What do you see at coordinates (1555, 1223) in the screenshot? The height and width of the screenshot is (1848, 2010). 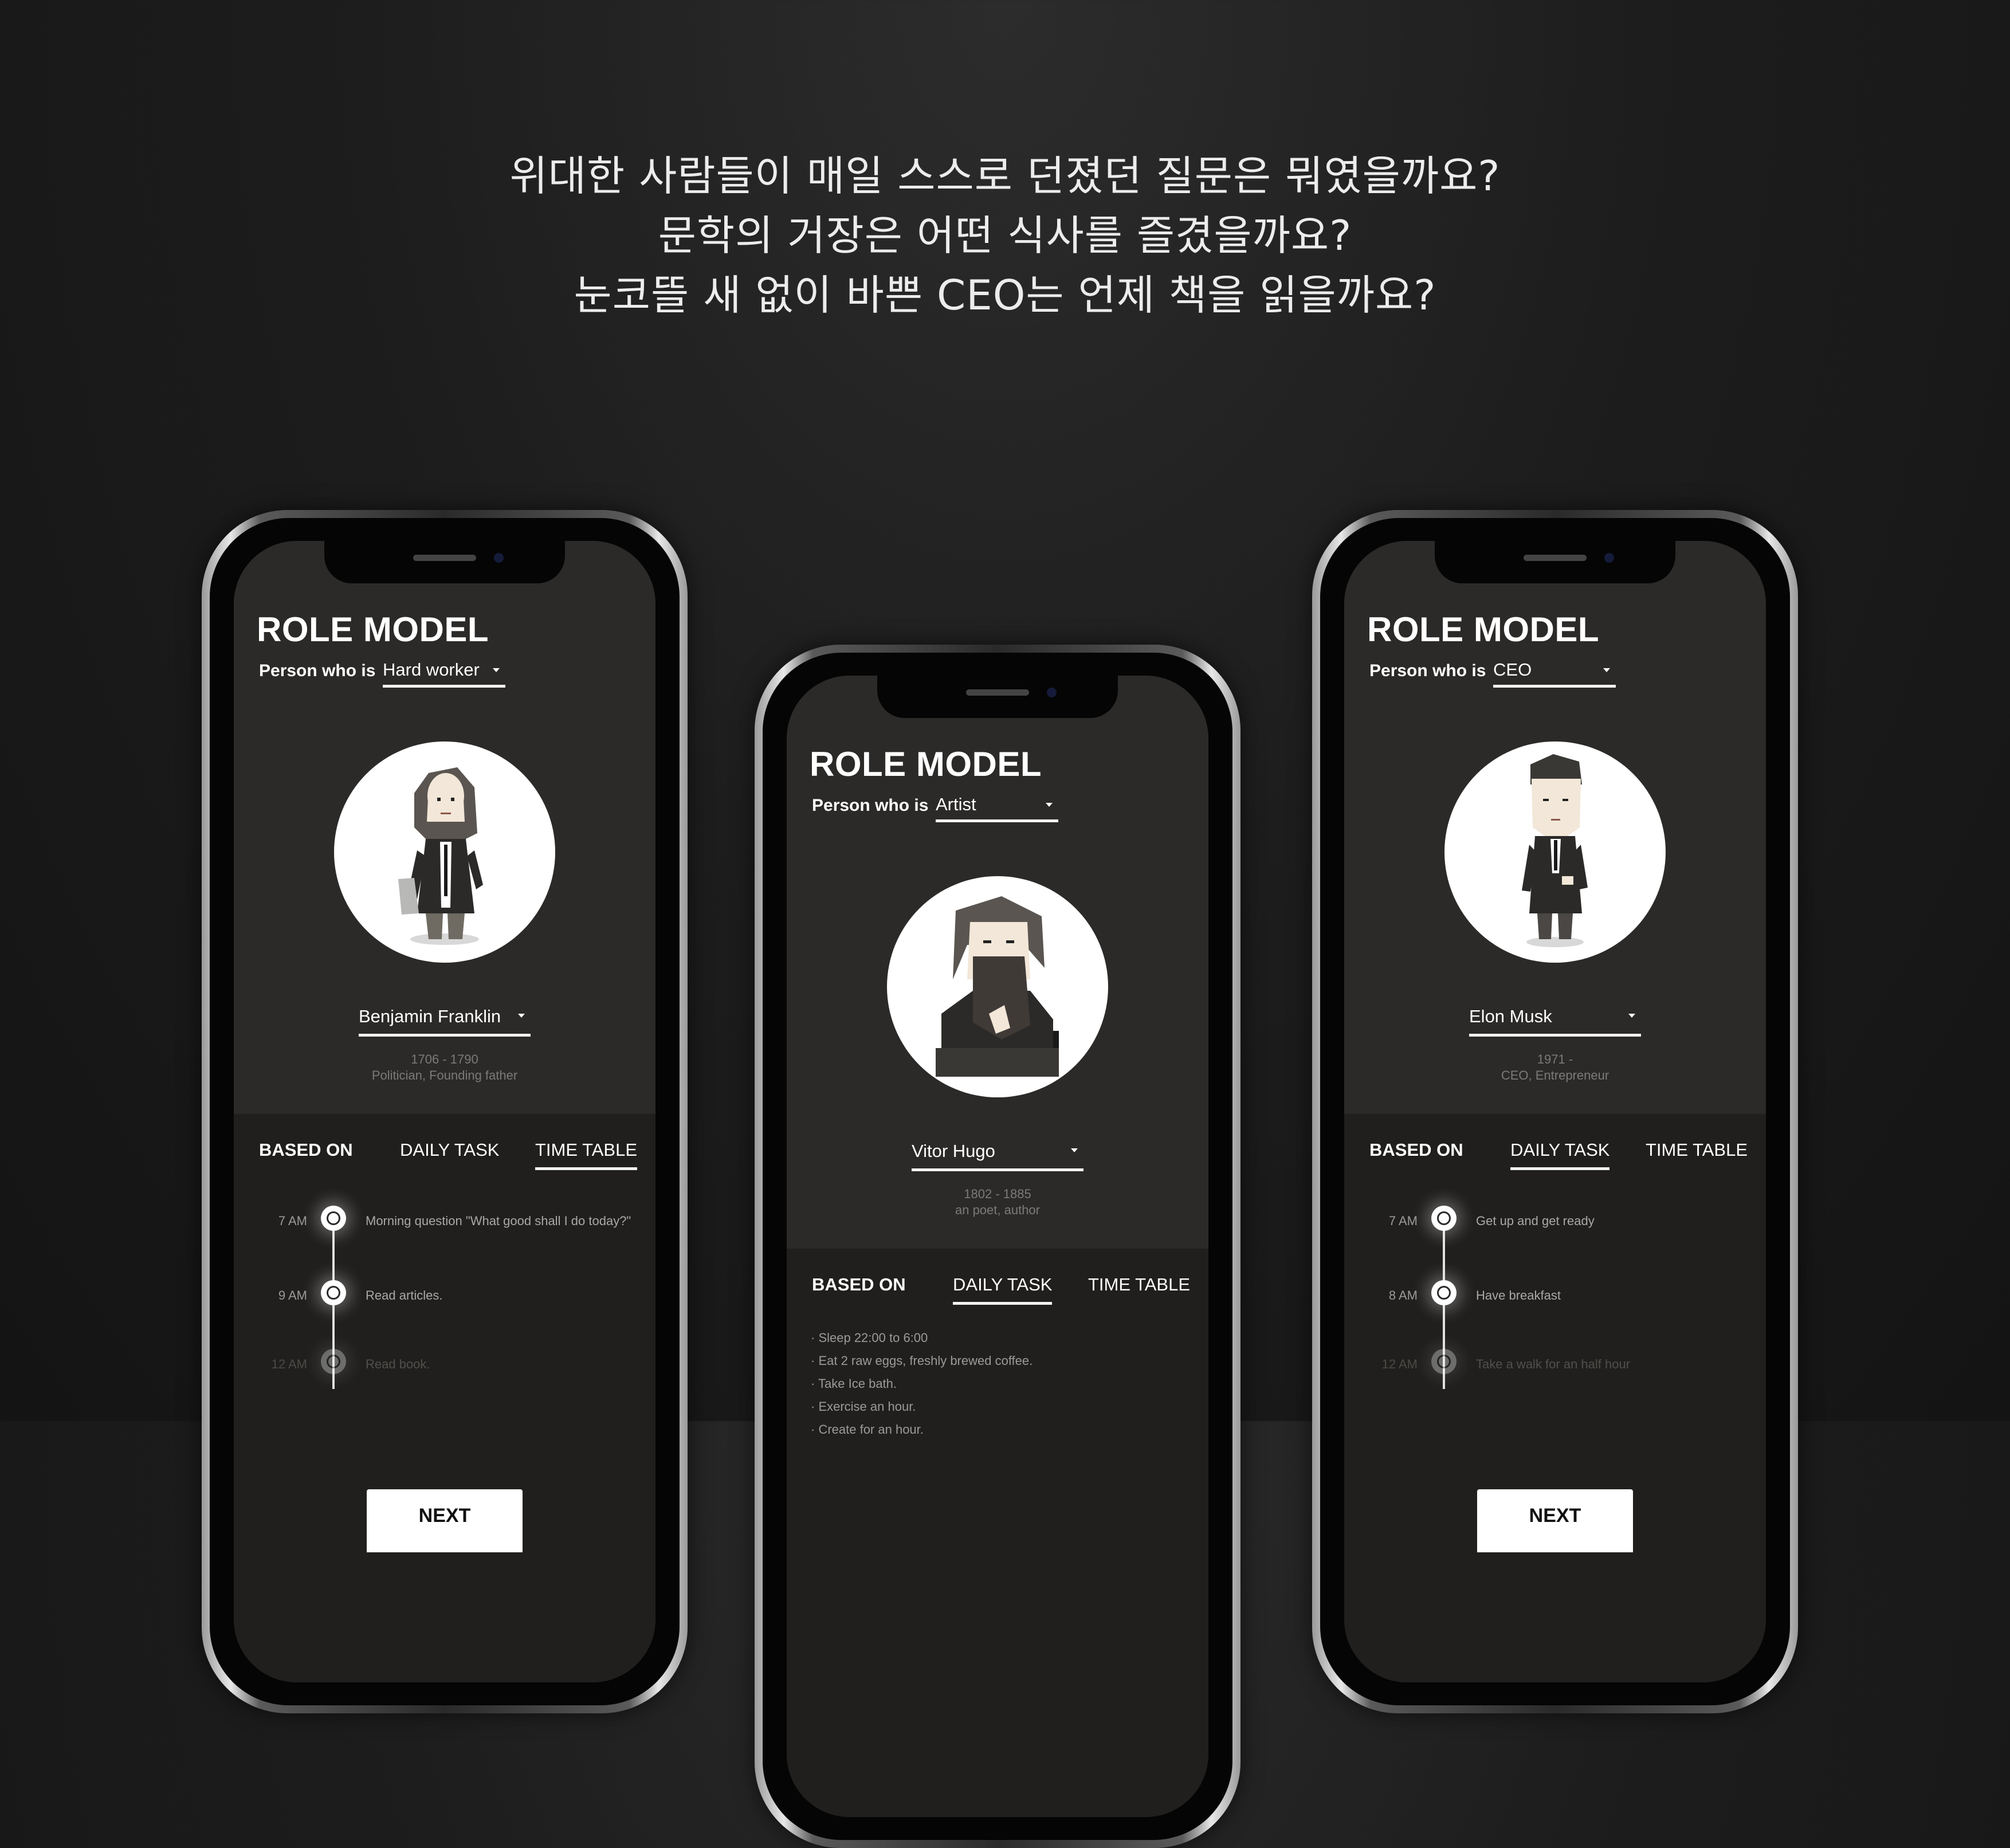 I see `timeline-item: 7 AM Get up and get ready` at bounding box center [1555, 1223].